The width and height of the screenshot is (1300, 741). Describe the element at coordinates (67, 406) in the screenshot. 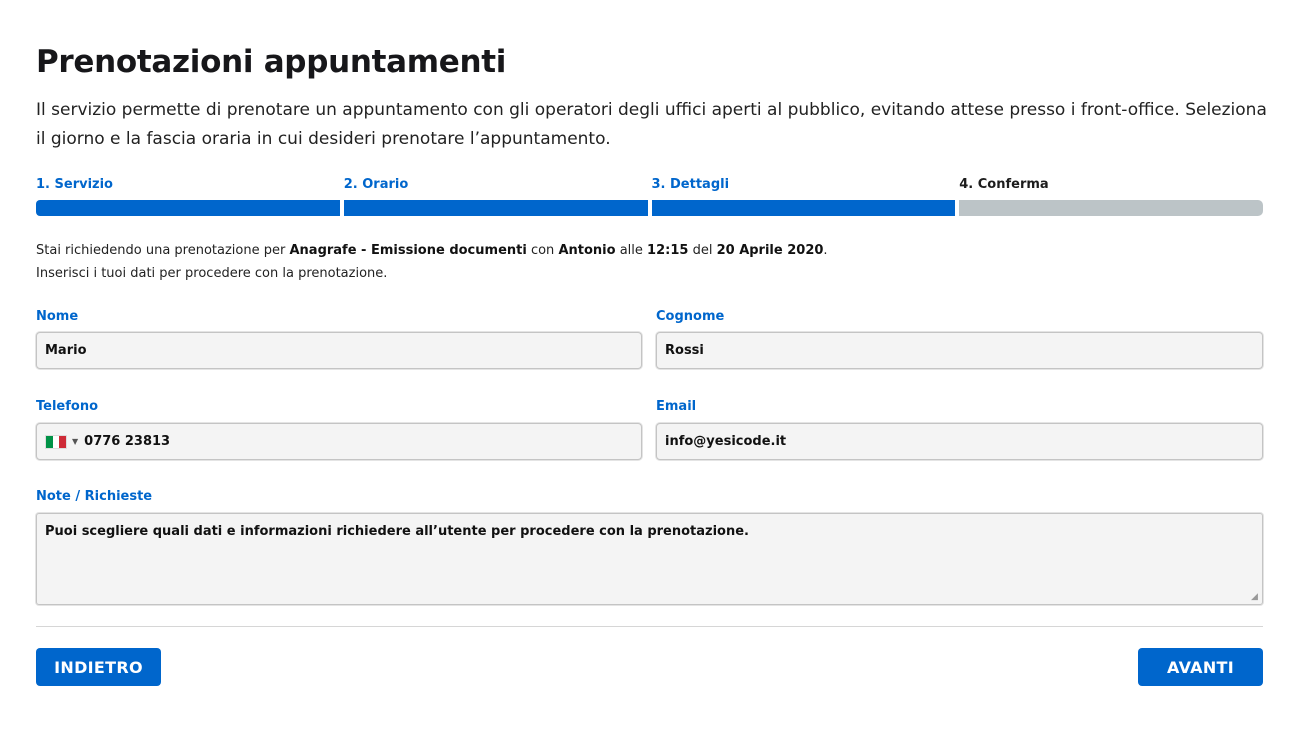

I see `telefono-label: Telefono` at that location.